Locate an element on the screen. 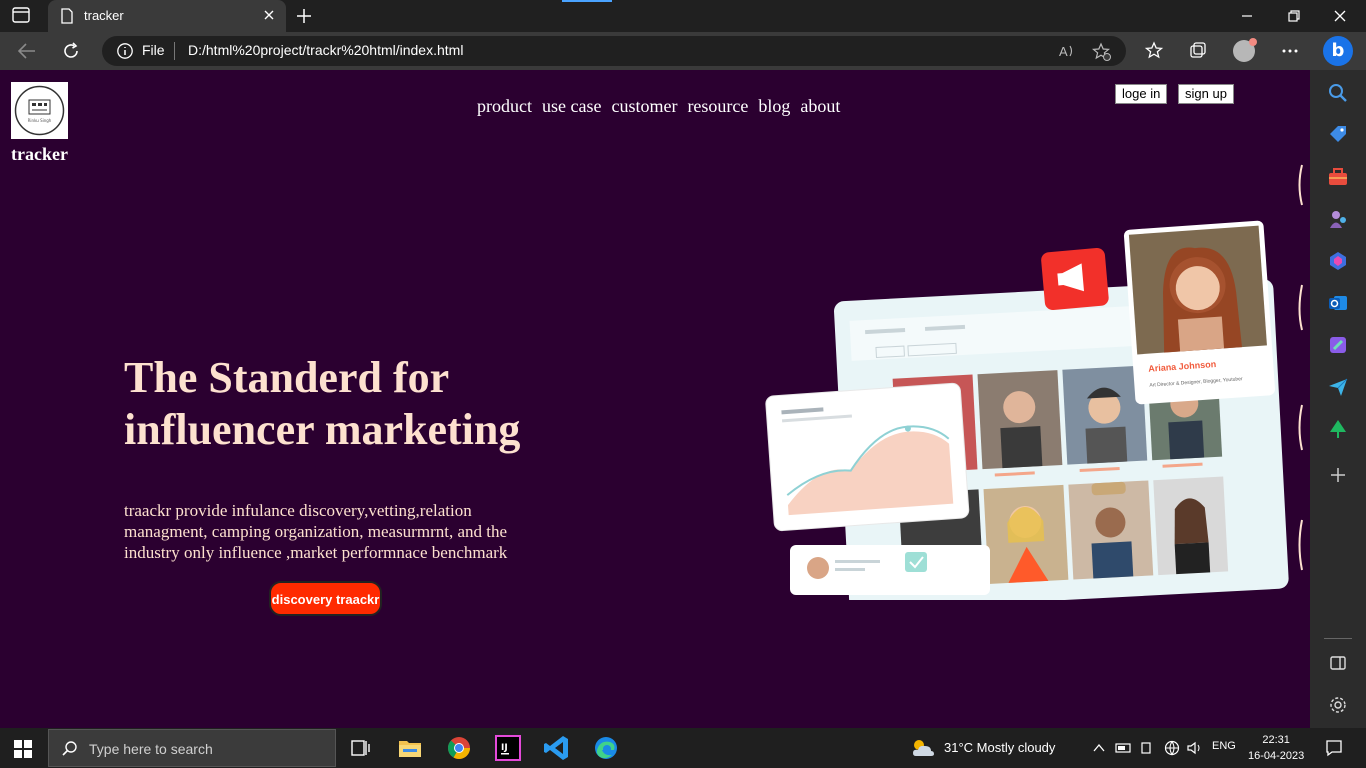  show-hidden-icon is located at coordinates (1099, 747).